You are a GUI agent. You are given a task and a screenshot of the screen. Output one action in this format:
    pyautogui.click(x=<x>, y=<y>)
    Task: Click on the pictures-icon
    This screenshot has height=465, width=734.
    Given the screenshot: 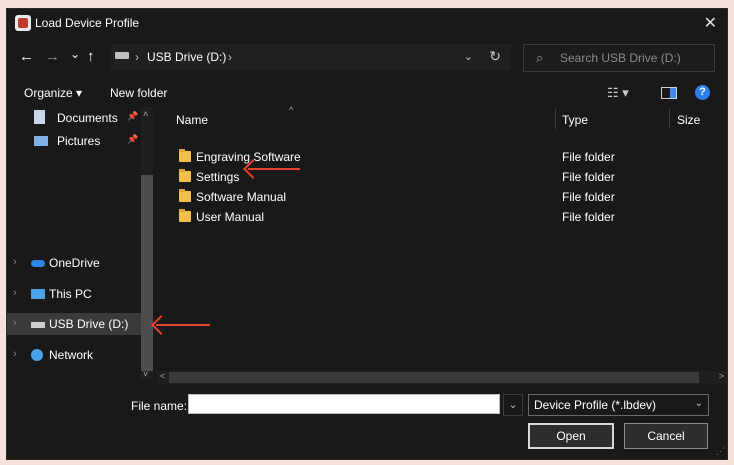 What is the action you would take?
    pyautogui.click(x=41, y=141)
    